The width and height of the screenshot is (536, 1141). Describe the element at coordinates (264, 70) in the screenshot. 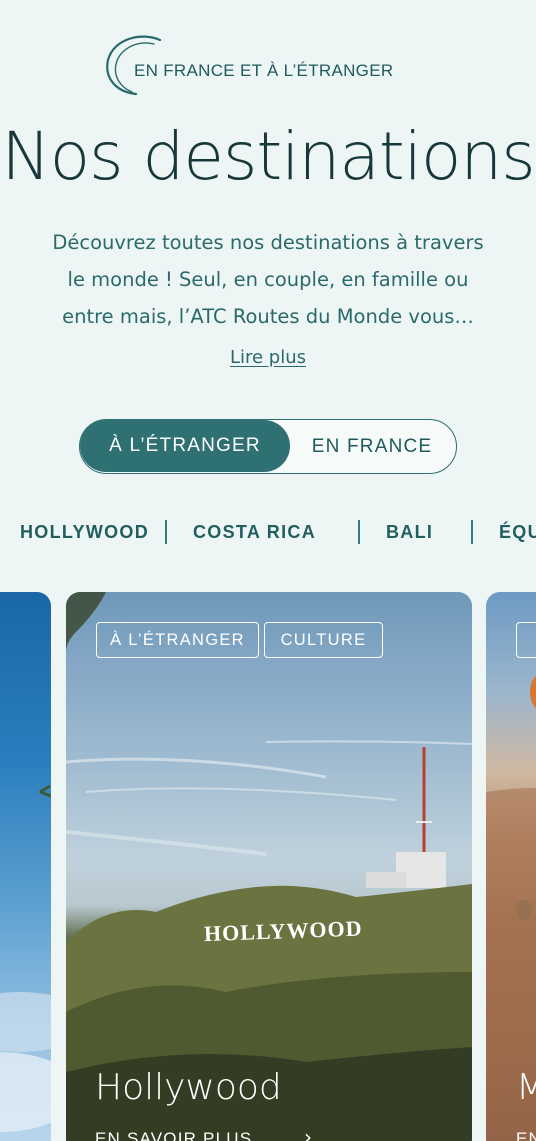

I see `eyebrow-text: EN FRANCE ET À L’ÉTRANGER` at that location.